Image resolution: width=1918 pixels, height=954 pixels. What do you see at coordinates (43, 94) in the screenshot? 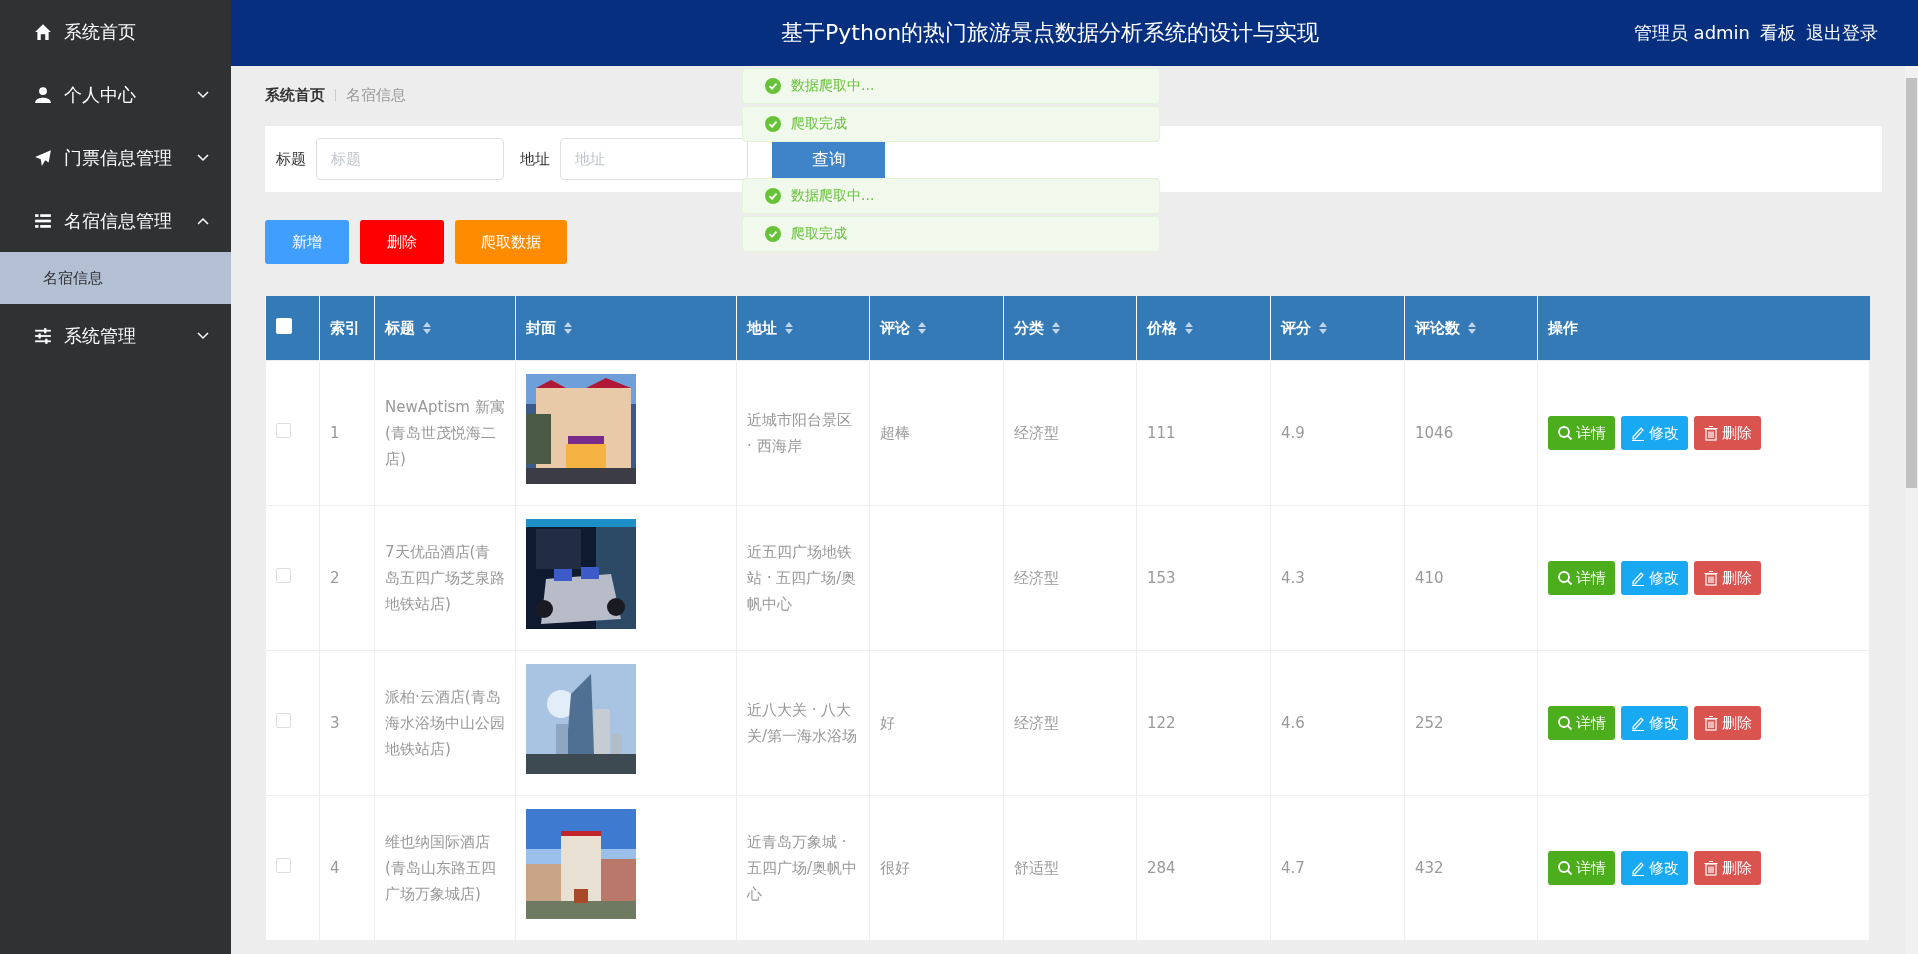
I see `user-icon` at bounding box center [43, 94].